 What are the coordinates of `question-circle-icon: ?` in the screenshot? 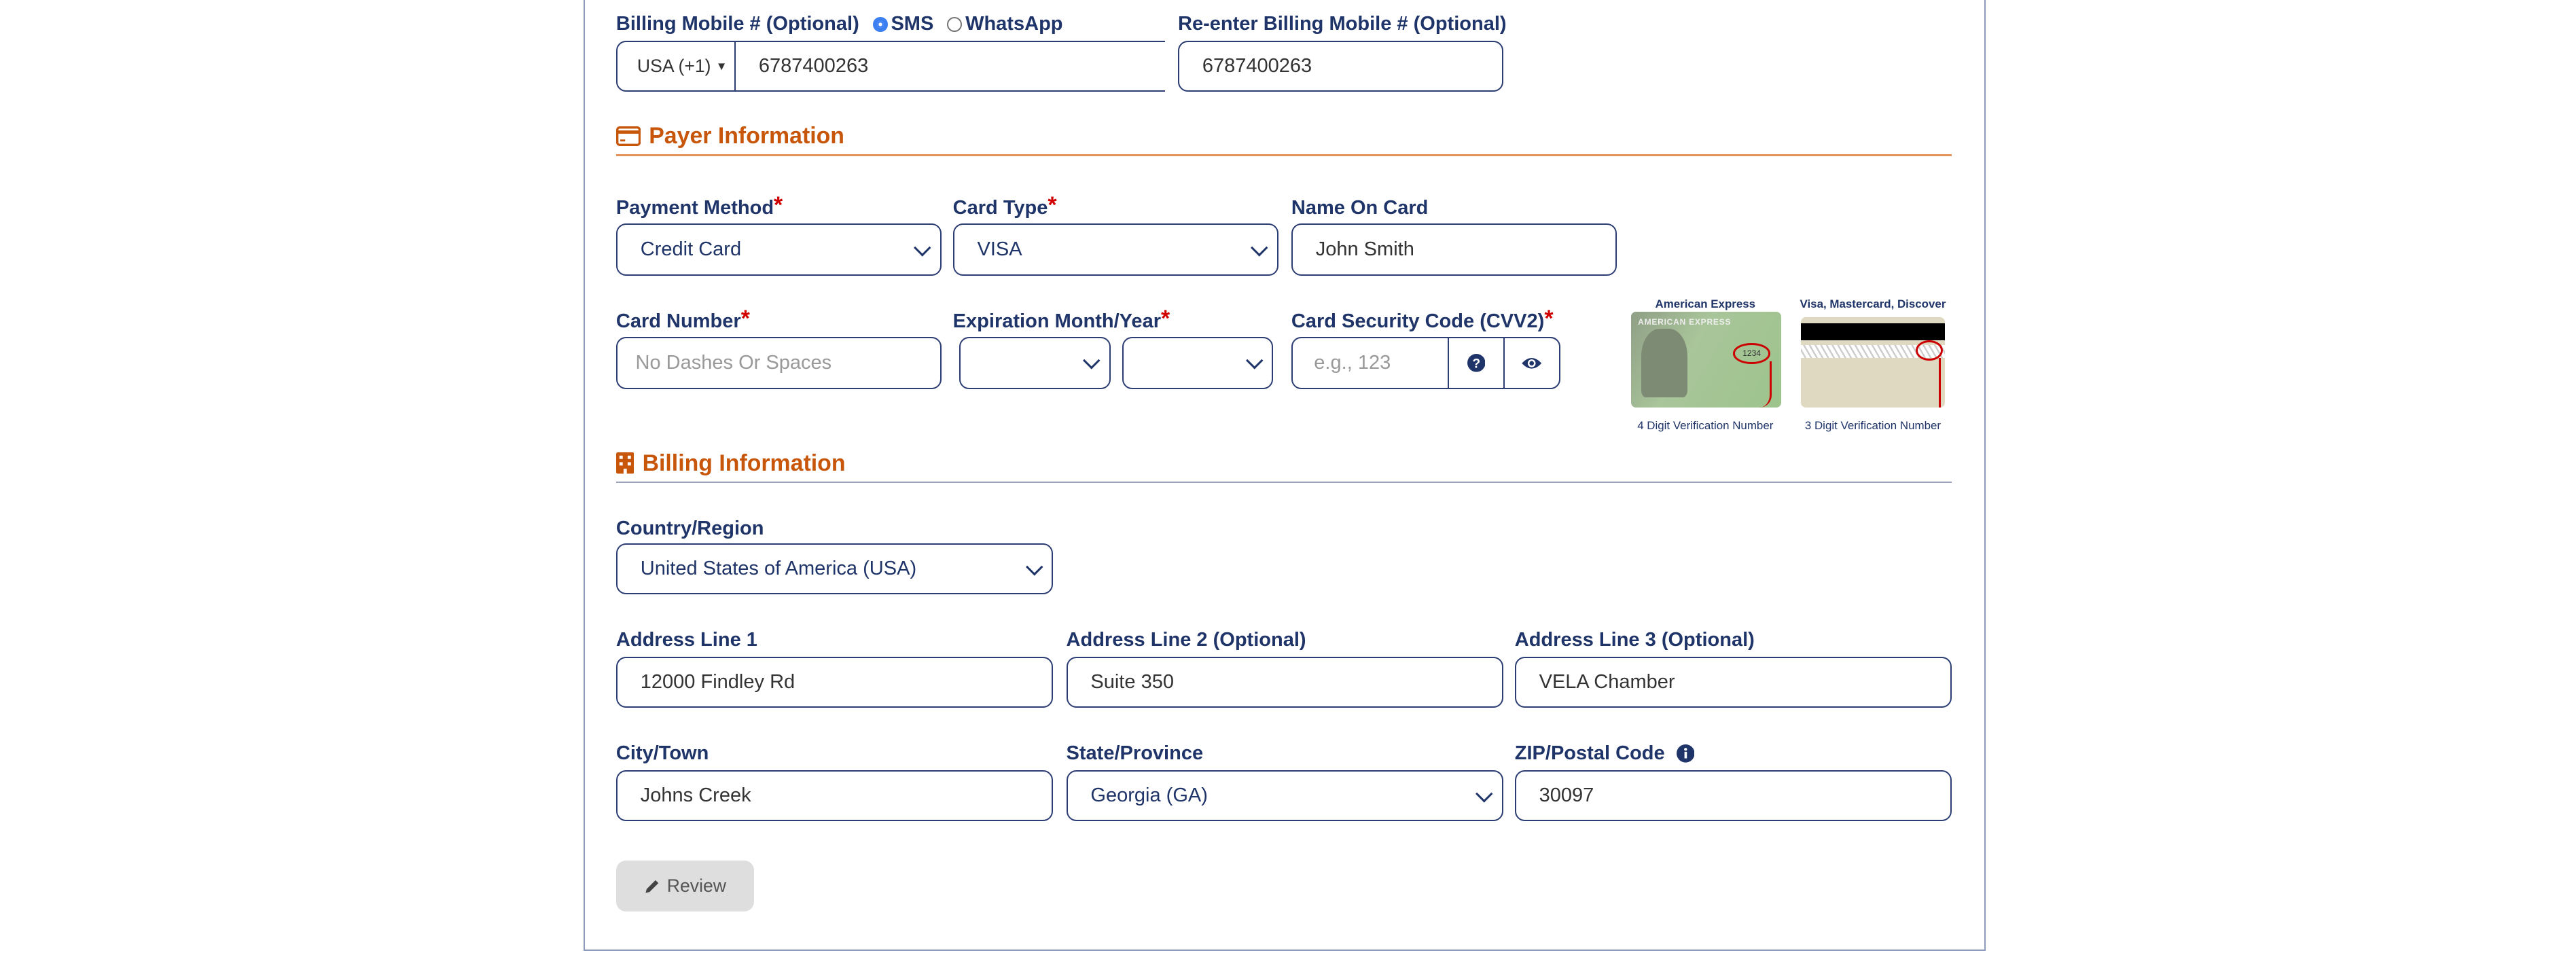 It's located at (1476, 363).